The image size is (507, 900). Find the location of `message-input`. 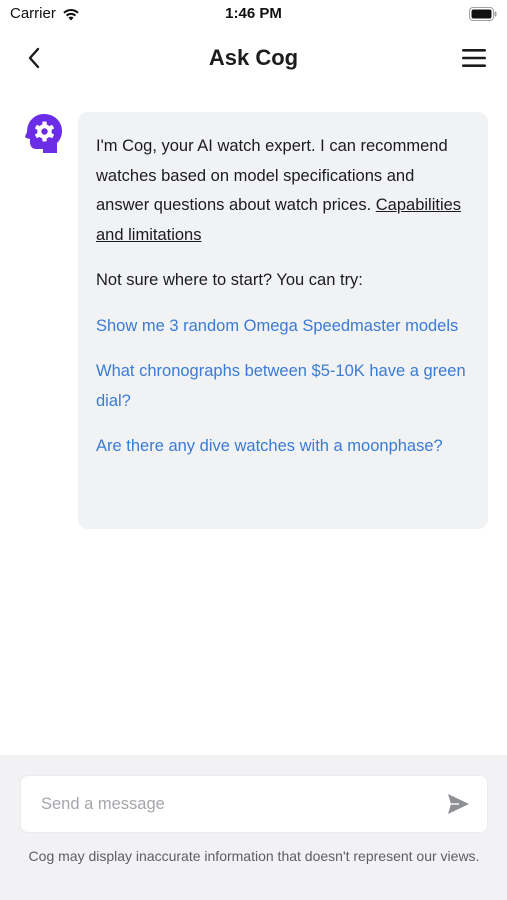

message-input is located at coordinates (236, 804).